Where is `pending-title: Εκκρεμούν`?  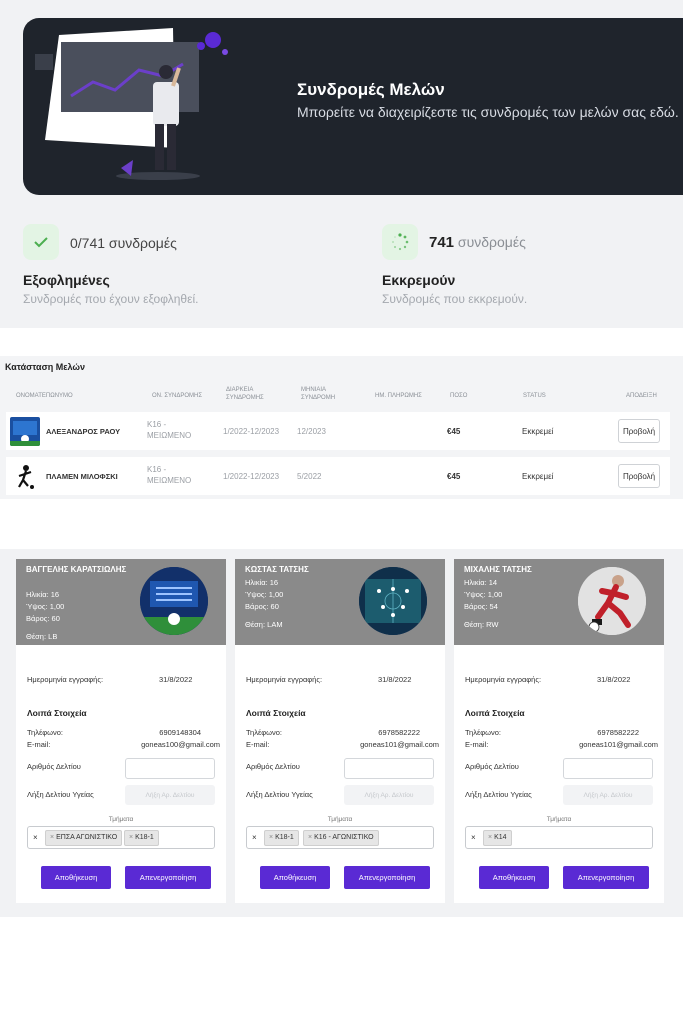 pending-title: Εκκρεμούν is located at coordinates (419, 280).